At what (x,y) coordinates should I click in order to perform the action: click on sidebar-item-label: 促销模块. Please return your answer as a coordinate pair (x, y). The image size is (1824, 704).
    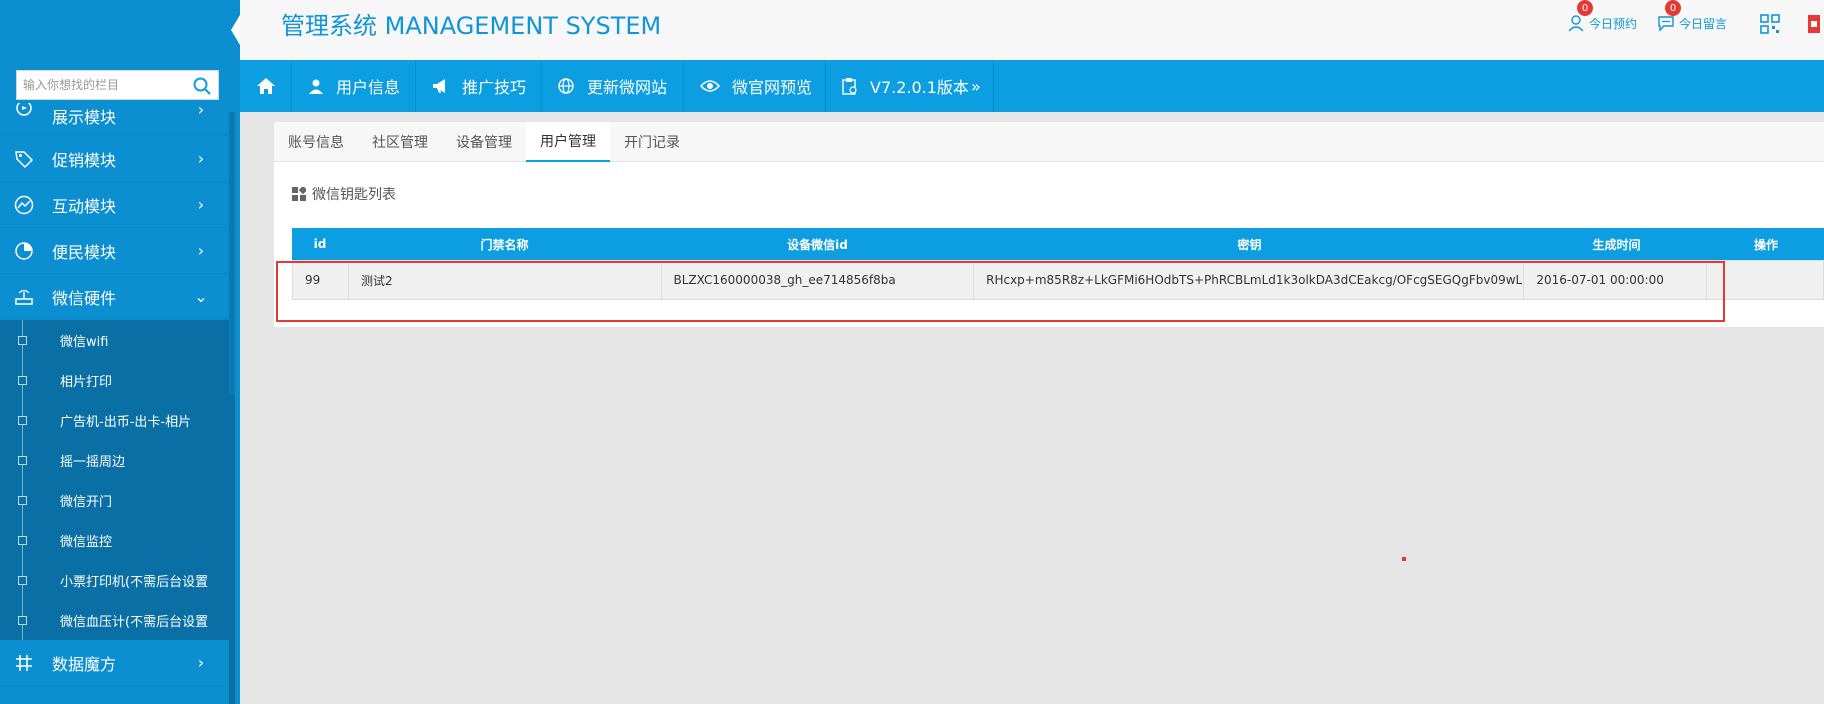
    Looking at the image, I should click on (84, 160).